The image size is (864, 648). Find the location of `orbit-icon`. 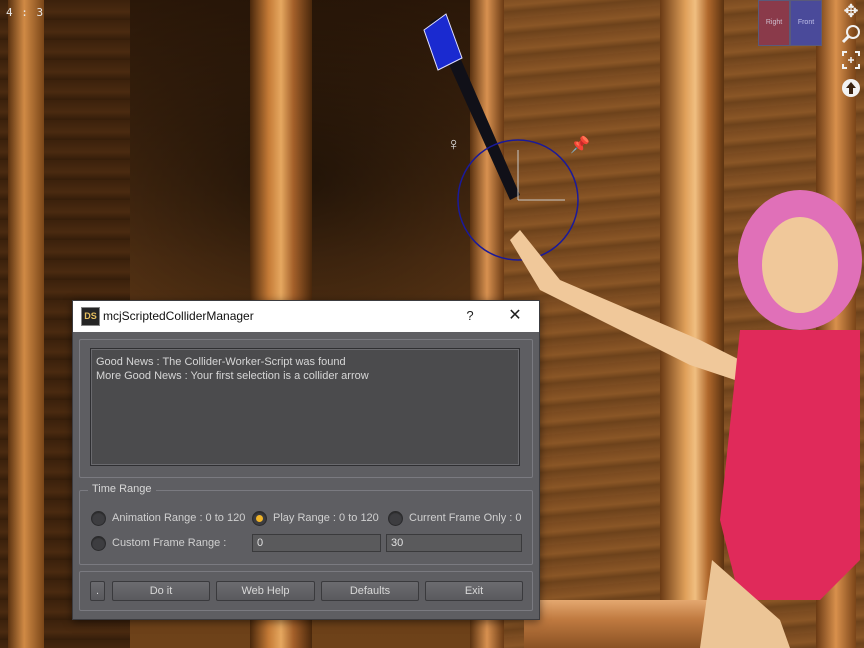

orbit-icon is located at coordinates (851, 89).